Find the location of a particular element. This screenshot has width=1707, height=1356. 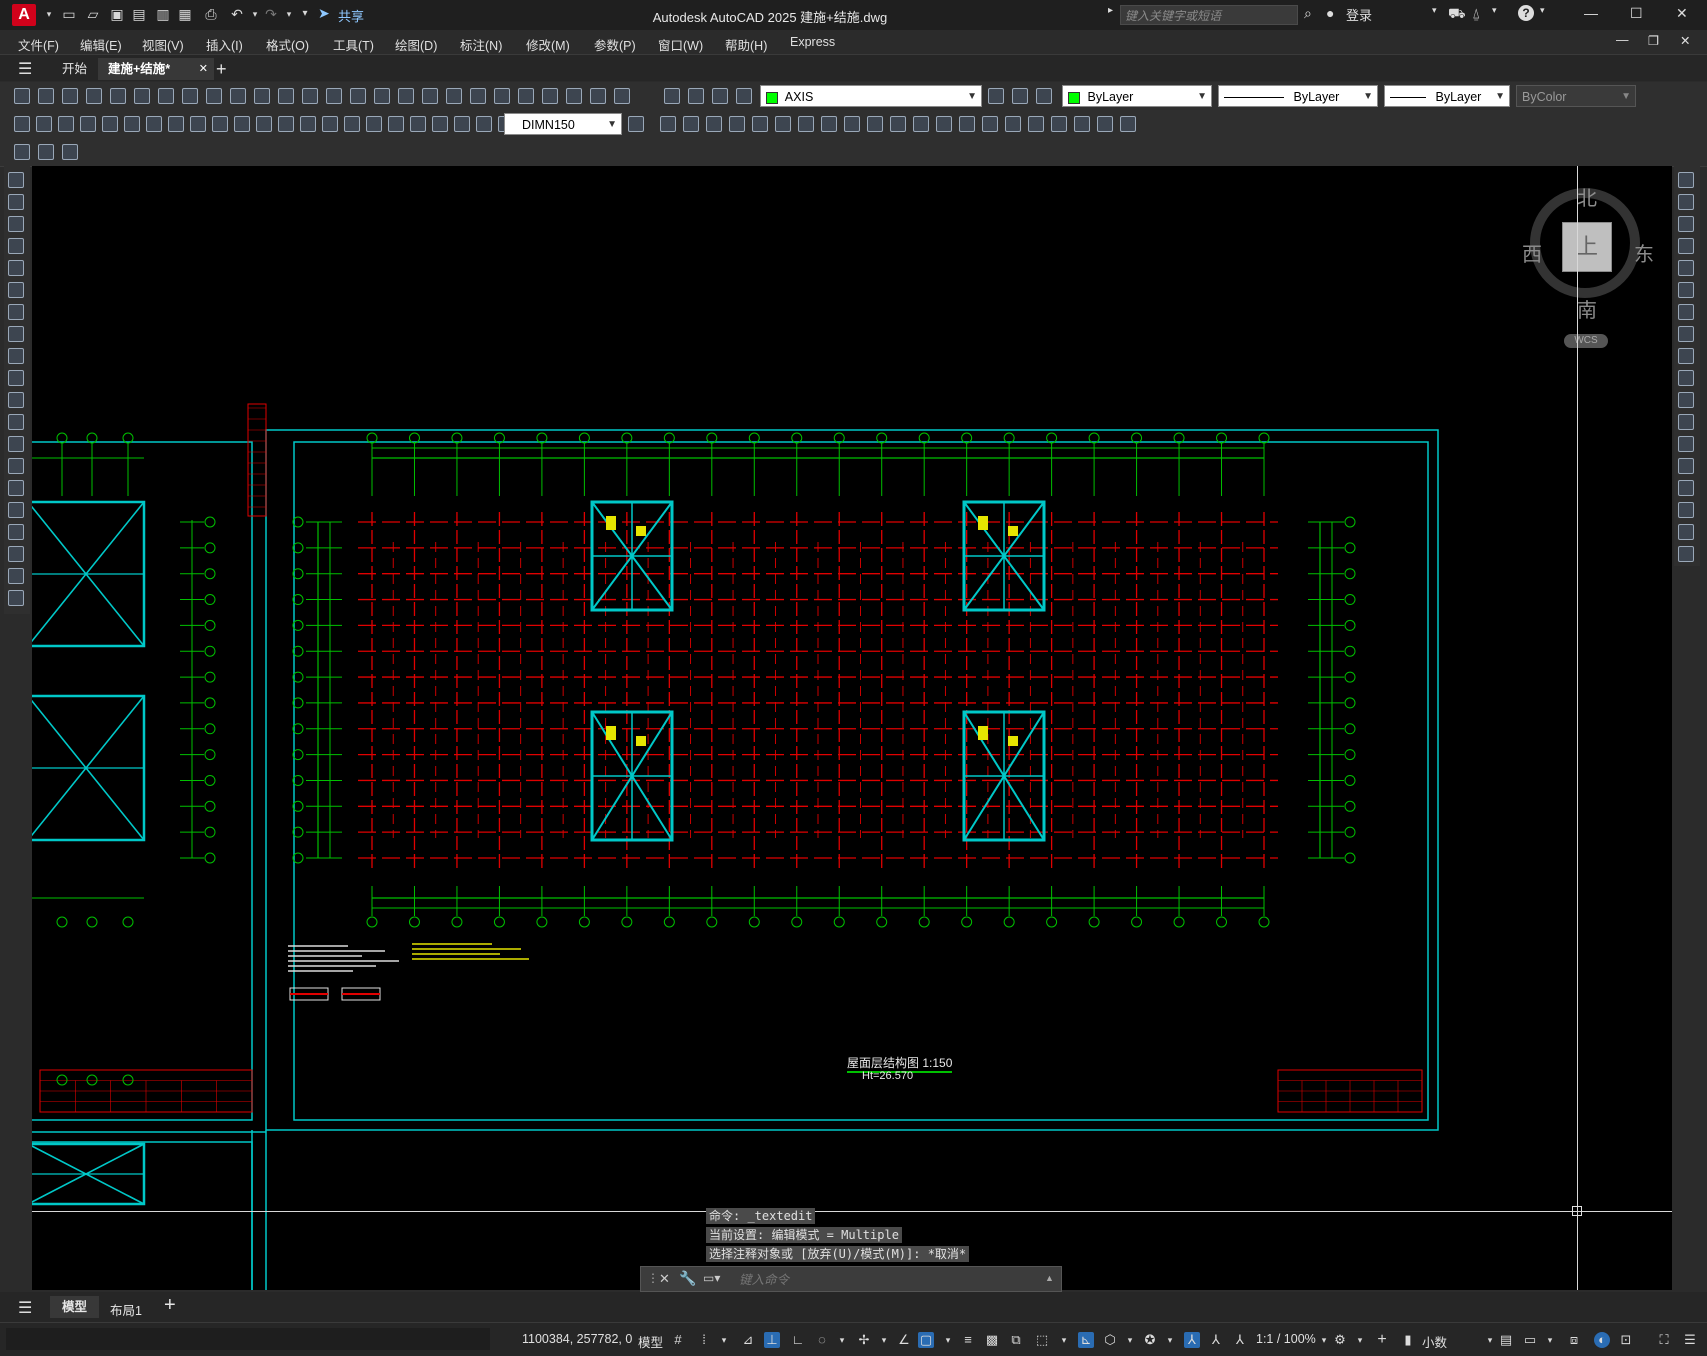

standard-button-8-icon is located at coordinates (190, 96).